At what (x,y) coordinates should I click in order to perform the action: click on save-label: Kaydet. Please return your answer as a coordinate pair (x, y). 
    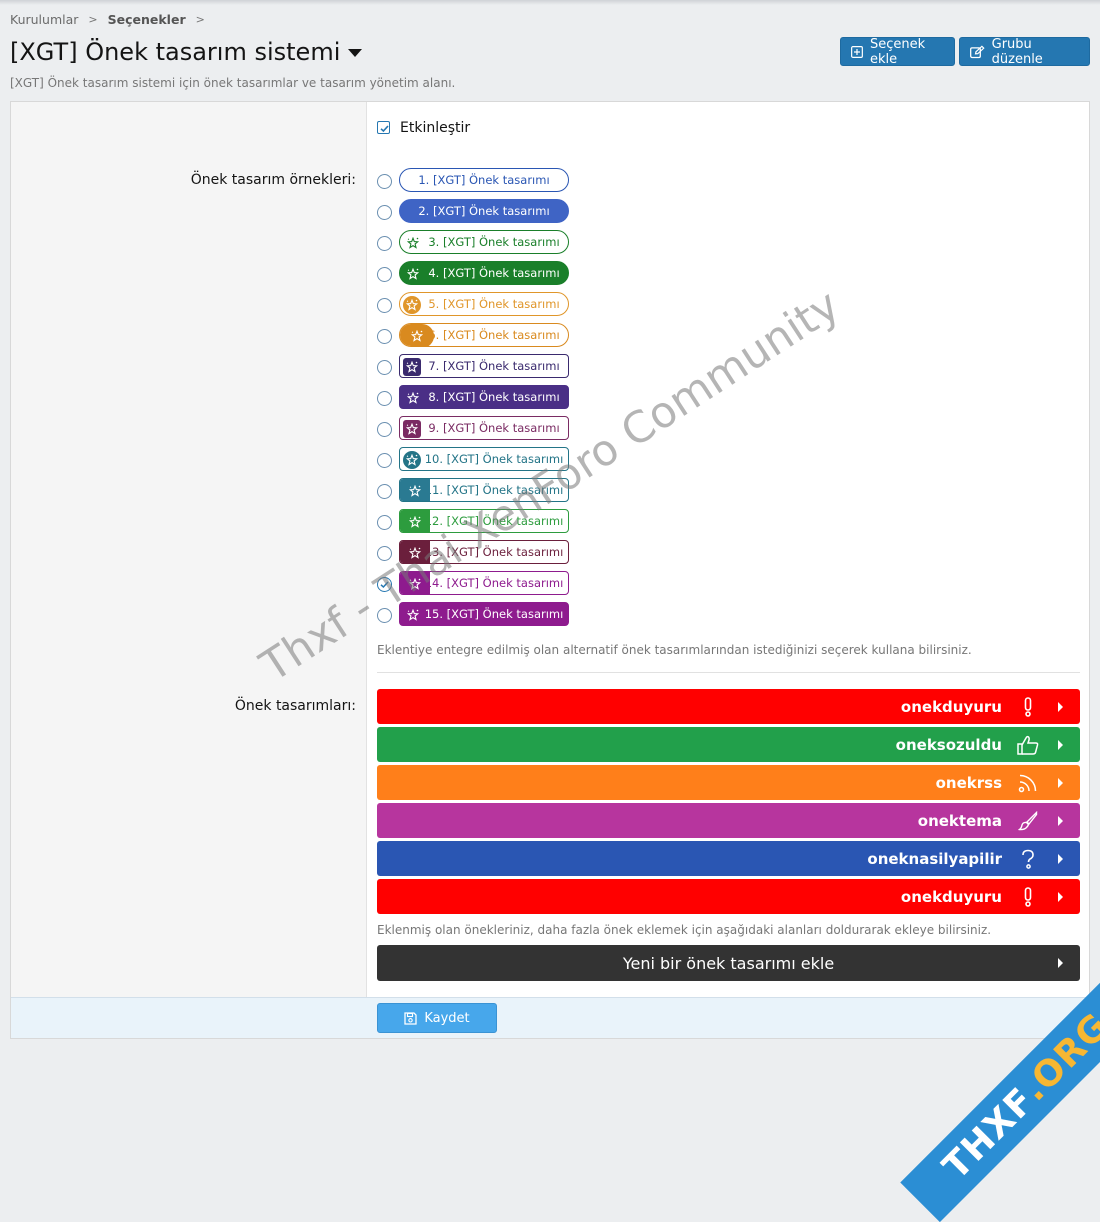
    Looking at the image, I should click on (447, 1018).